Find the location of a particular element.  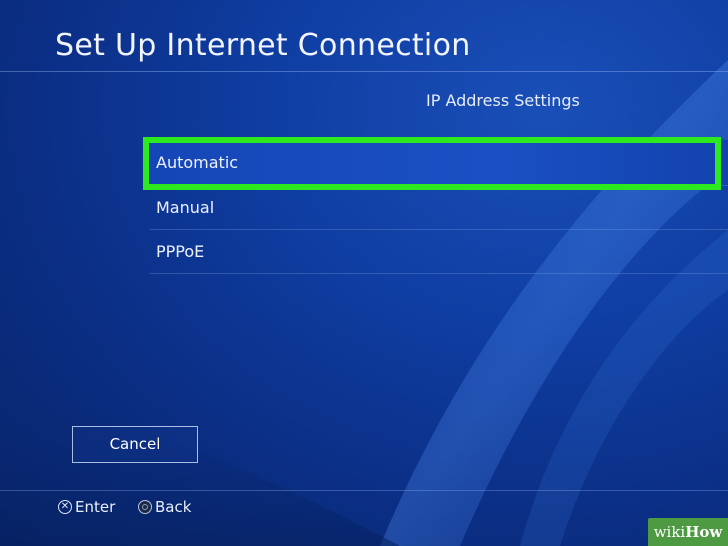

section-heading: IP Address Settings is located at coordinates (503, 100).